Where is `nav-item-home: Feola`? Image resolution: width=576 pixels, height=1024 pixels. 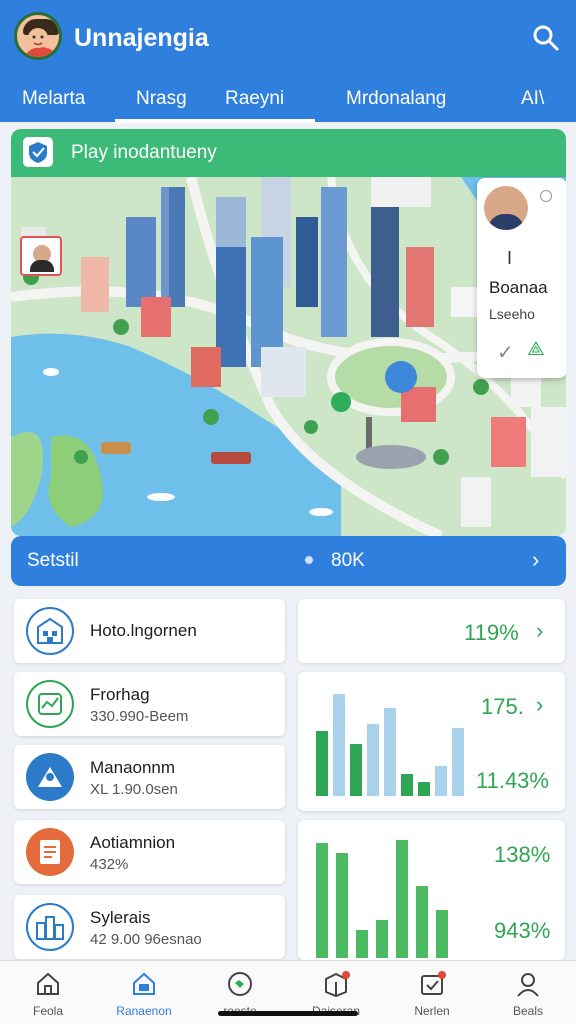
nav-item-home: Feola is located at coordinates (48, 992).